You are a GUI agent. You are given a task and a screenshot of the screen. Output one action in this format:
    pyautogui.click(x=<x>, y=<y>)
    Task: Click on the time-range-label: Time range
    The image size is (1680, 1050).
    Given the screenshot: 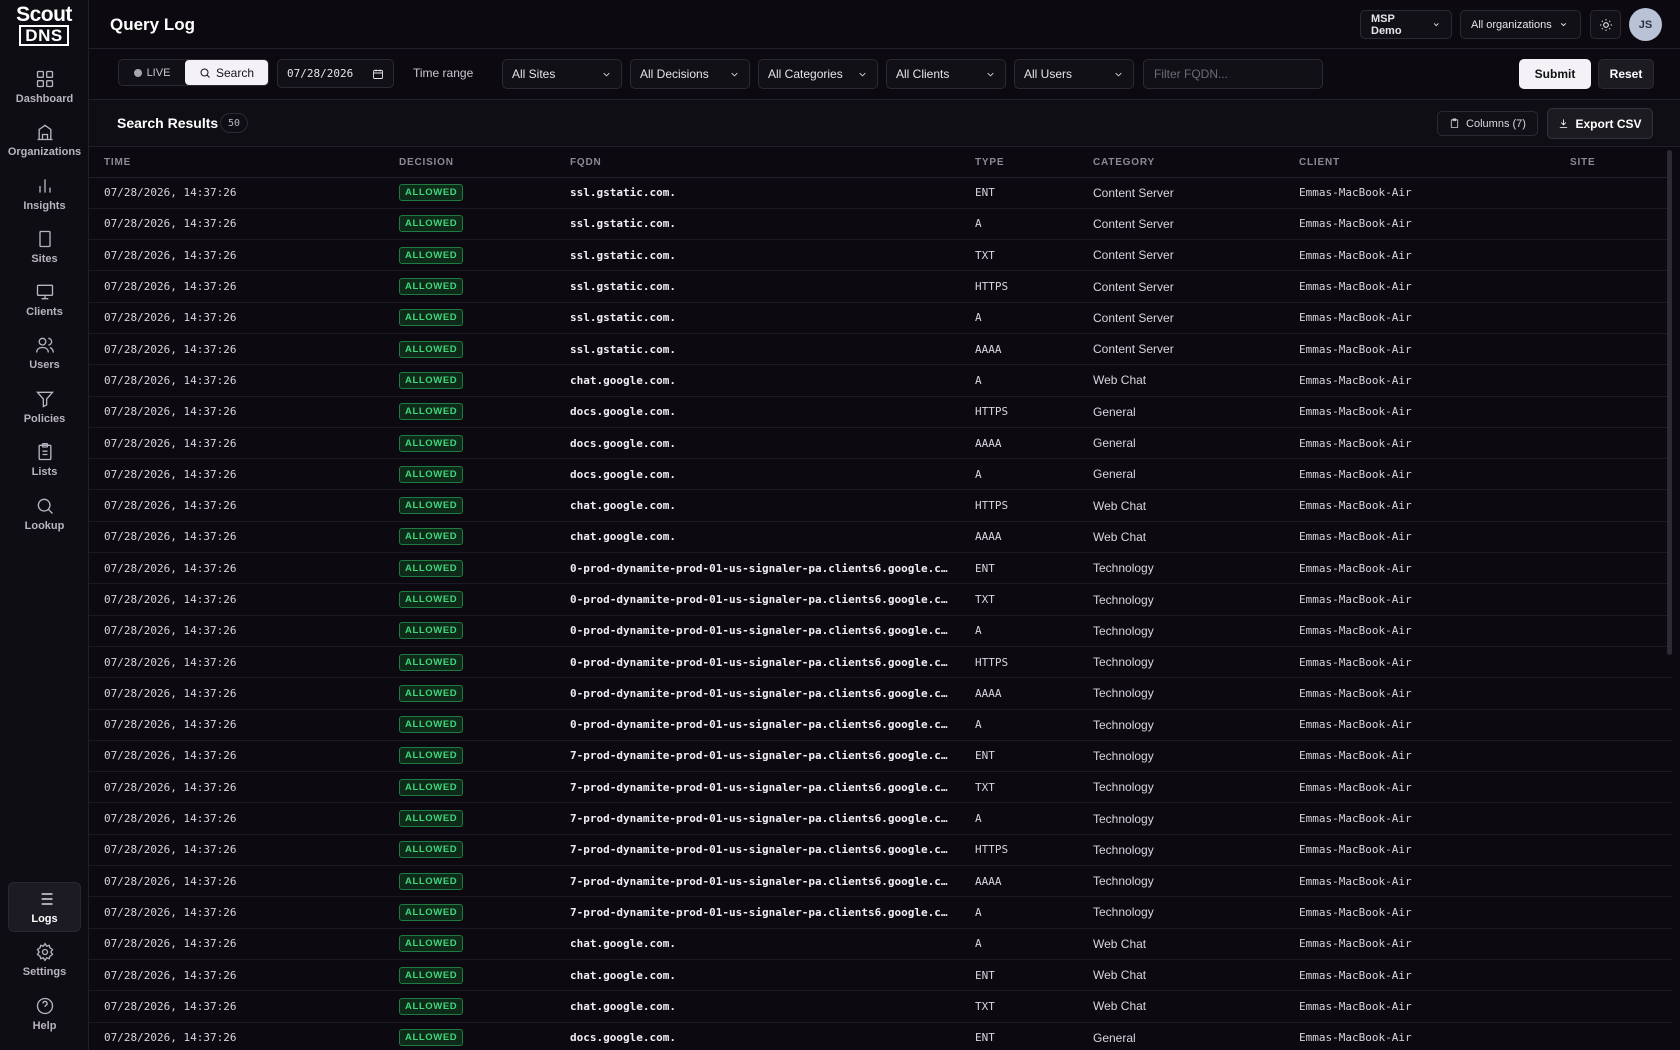 What is the action you would take?
    pyautogui.click(x=443, y=73)
    